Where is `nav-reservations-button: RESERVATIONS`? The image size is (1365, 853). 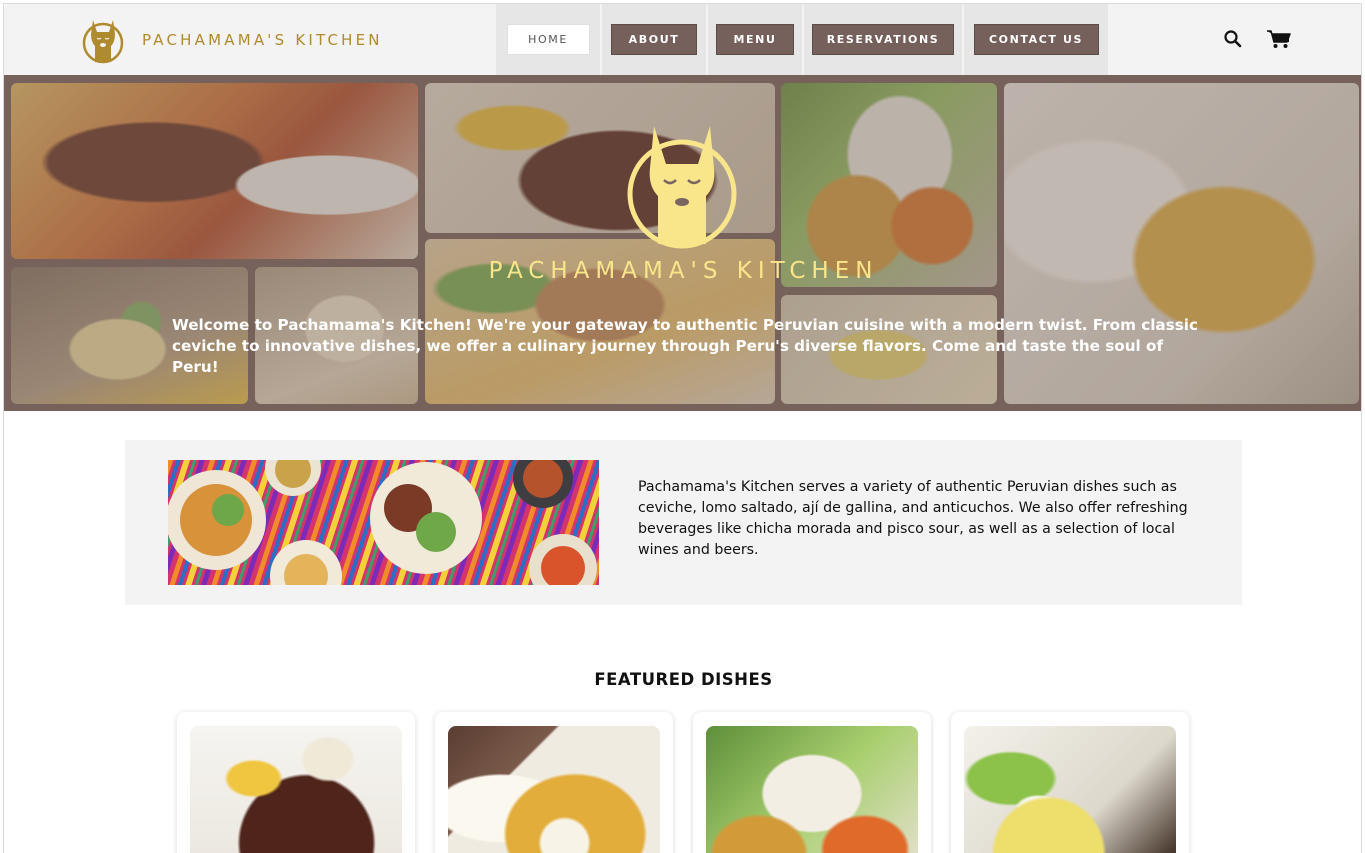
nav-reservations-button: RESERVATIONS is located at coordinates (883, 39).